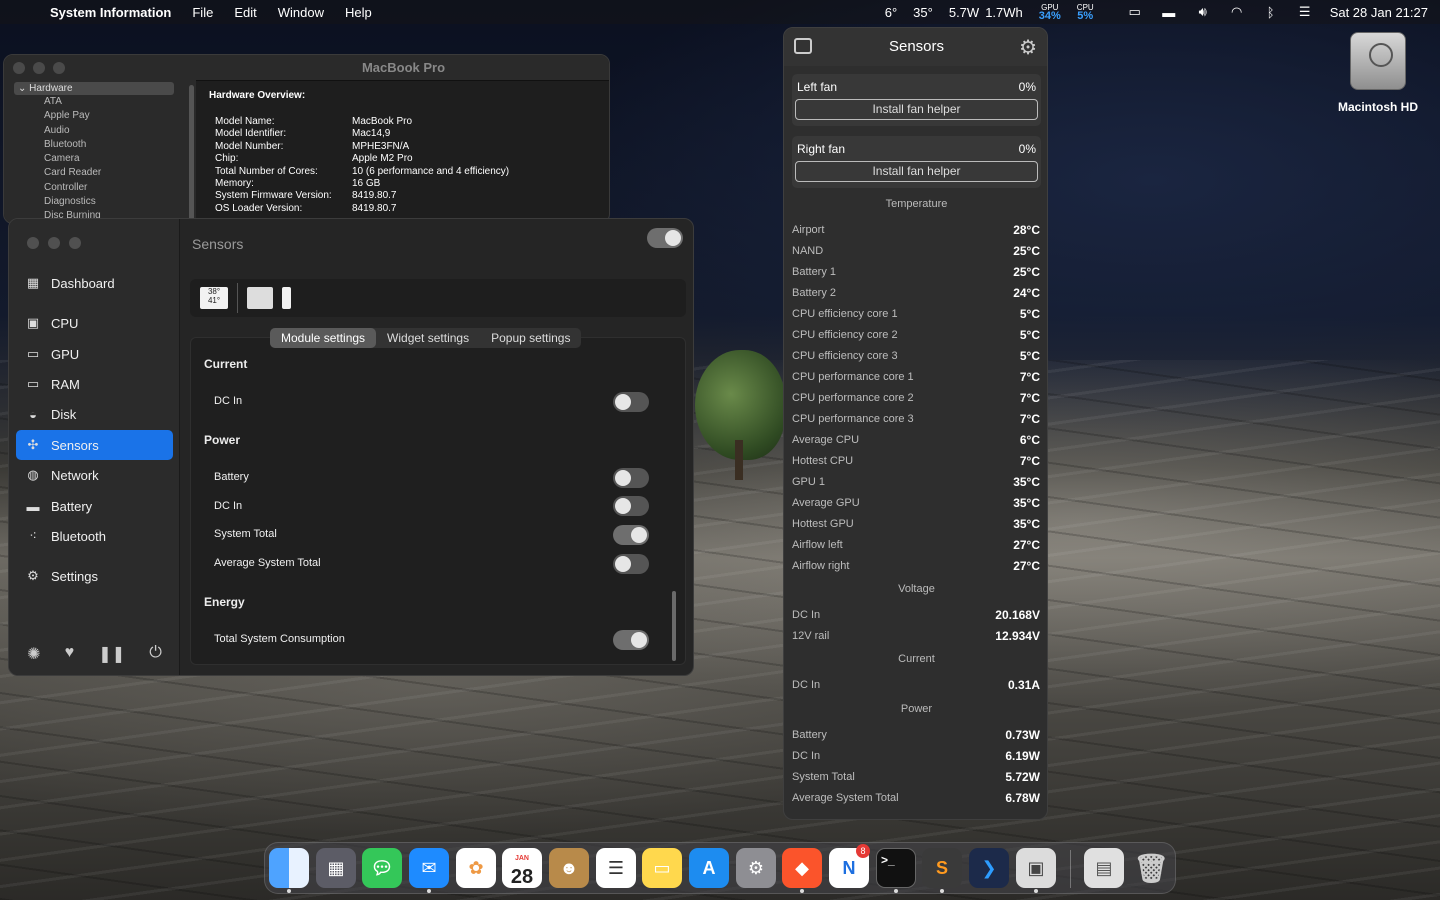  What do you see at coordinates (662, 868) in the screenshot?
I see `notes-icon: ▭` at bounding box center [662, 868].